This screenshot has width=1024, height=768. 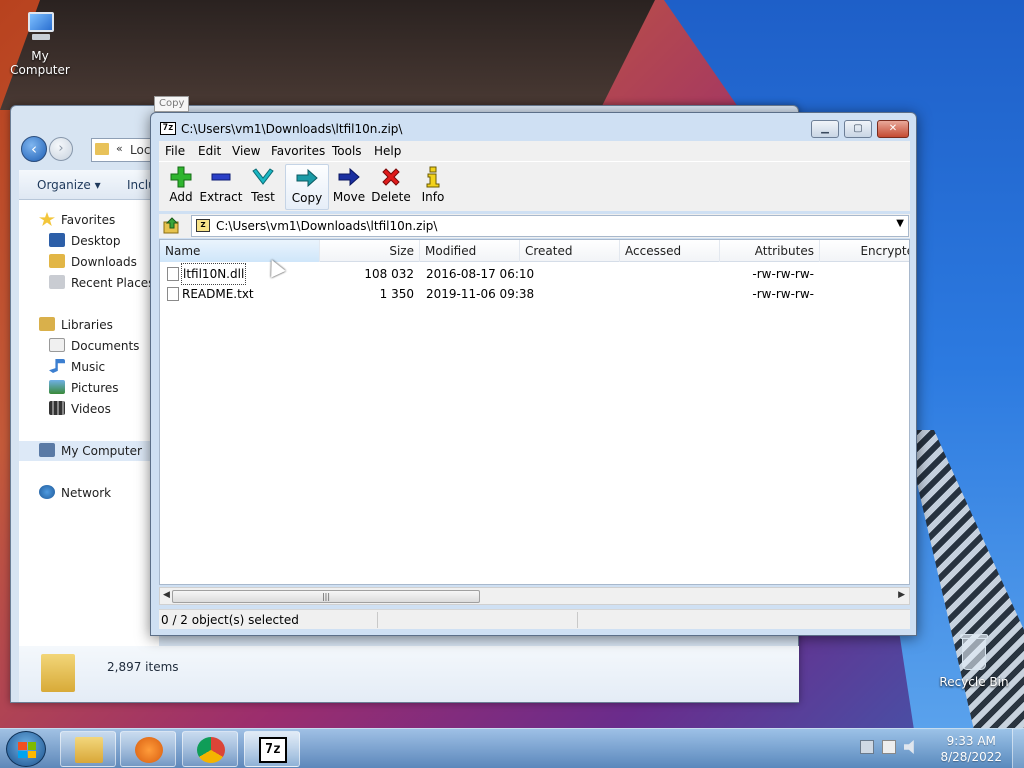 What do you see at coordinates (391, 197) in the screenshot?
I see `delete-label: Delete` at bounding box center [391, 197].